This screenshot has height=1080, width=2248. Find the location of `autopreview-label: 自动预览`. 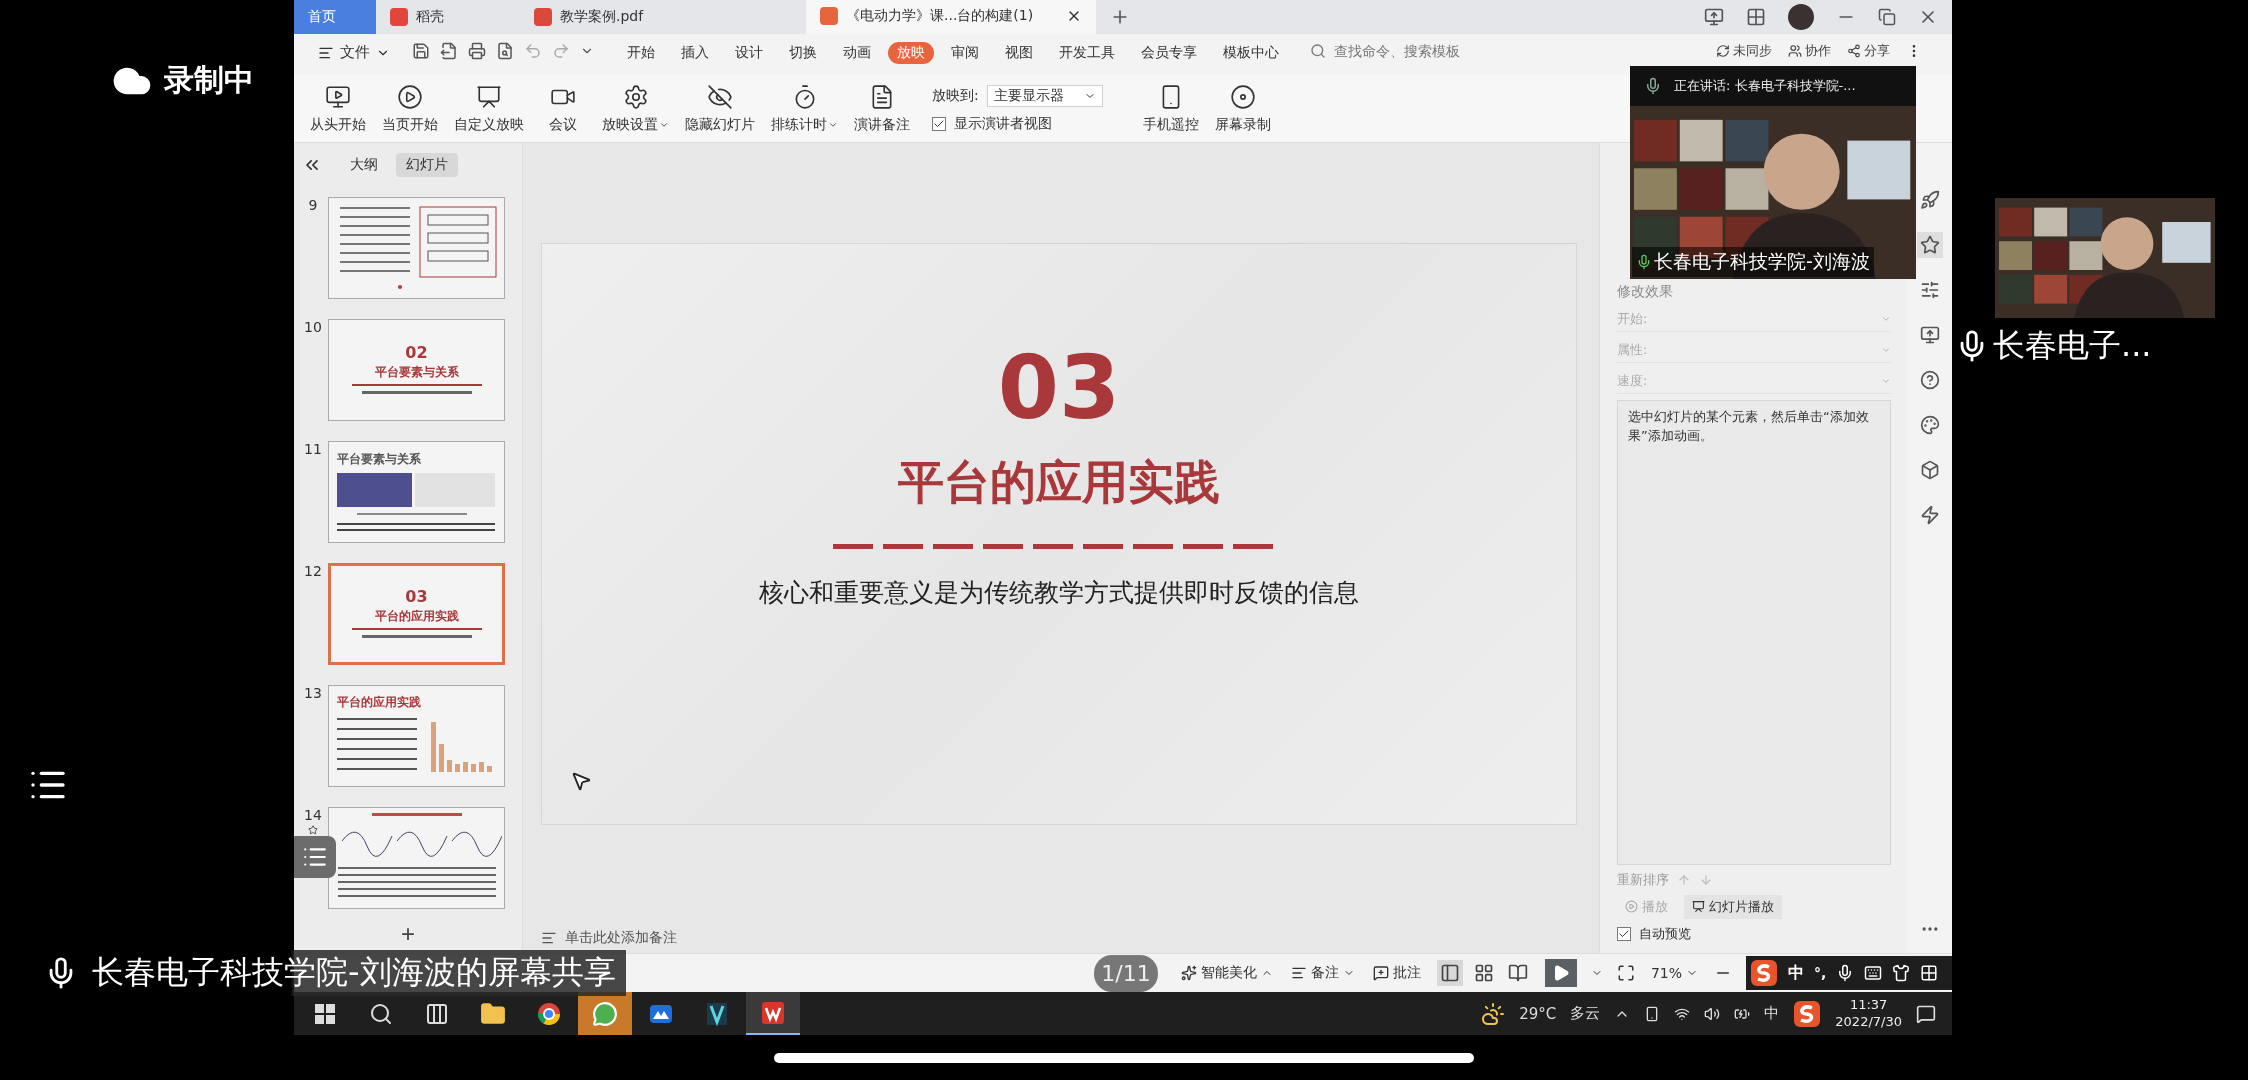

autopreview-label: 自动预览 is located at coordinates (1665, 934).